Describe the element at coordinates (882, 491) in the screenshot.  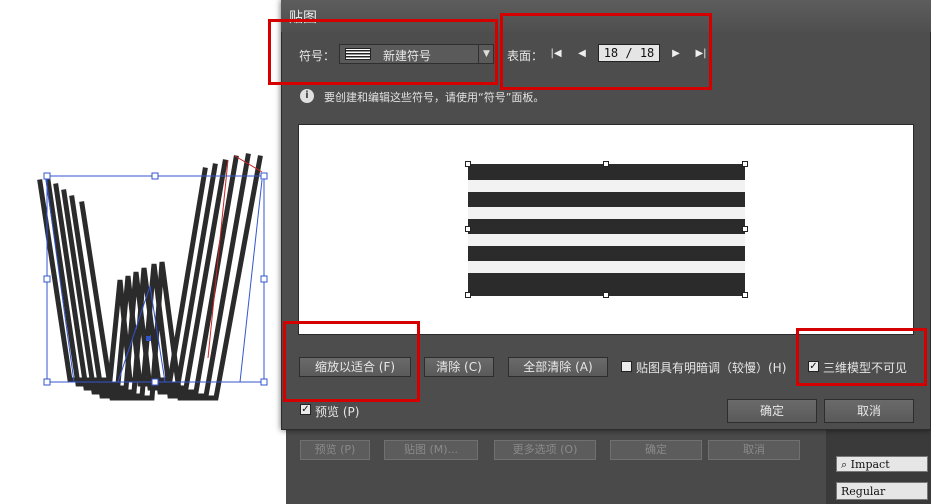
I see `font-style-field: Regular` at that location.